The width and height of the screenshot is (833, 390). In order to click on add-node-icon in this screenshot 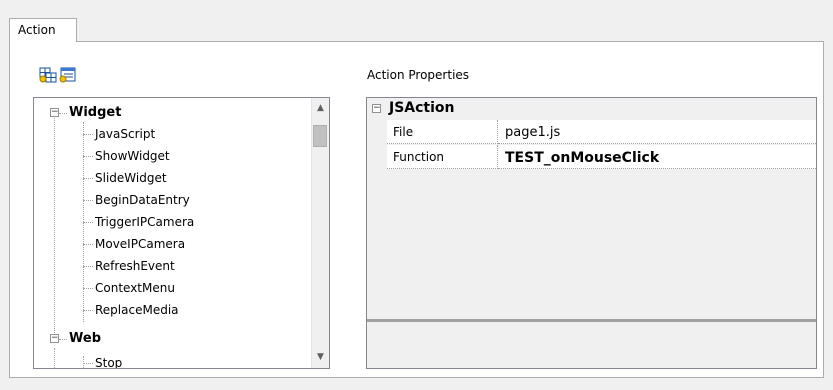, I will do `click(48, 75)`.